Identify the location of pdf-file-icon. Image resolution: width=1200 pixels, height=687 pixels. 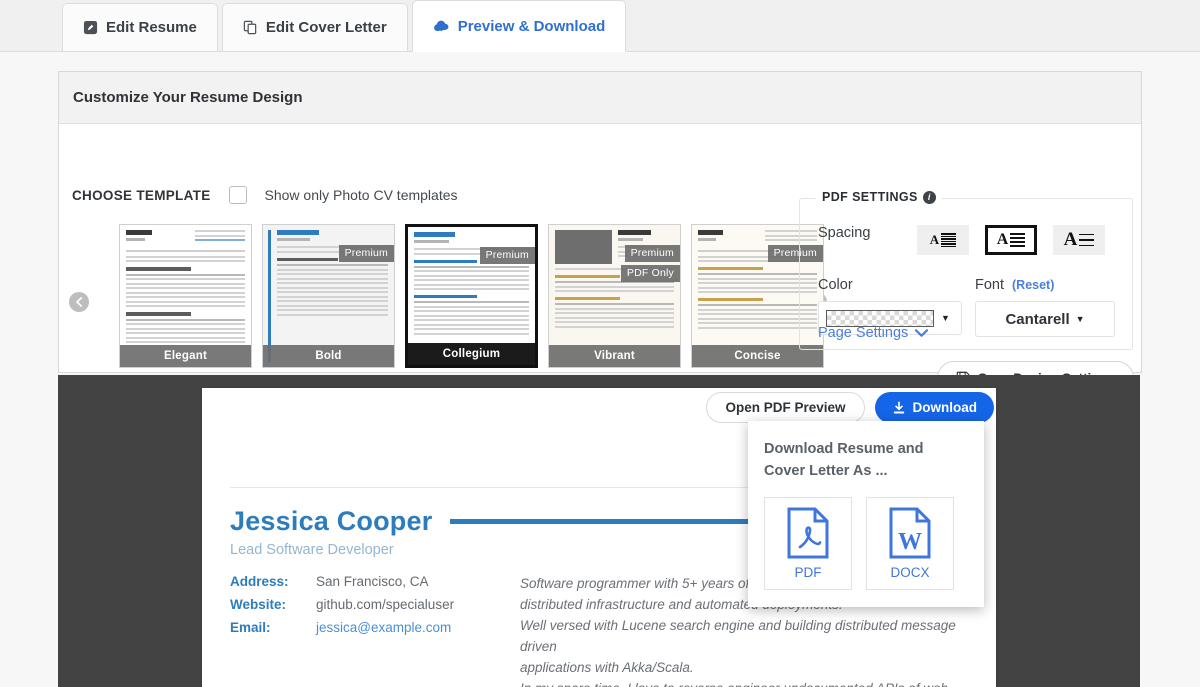
(808, 532).